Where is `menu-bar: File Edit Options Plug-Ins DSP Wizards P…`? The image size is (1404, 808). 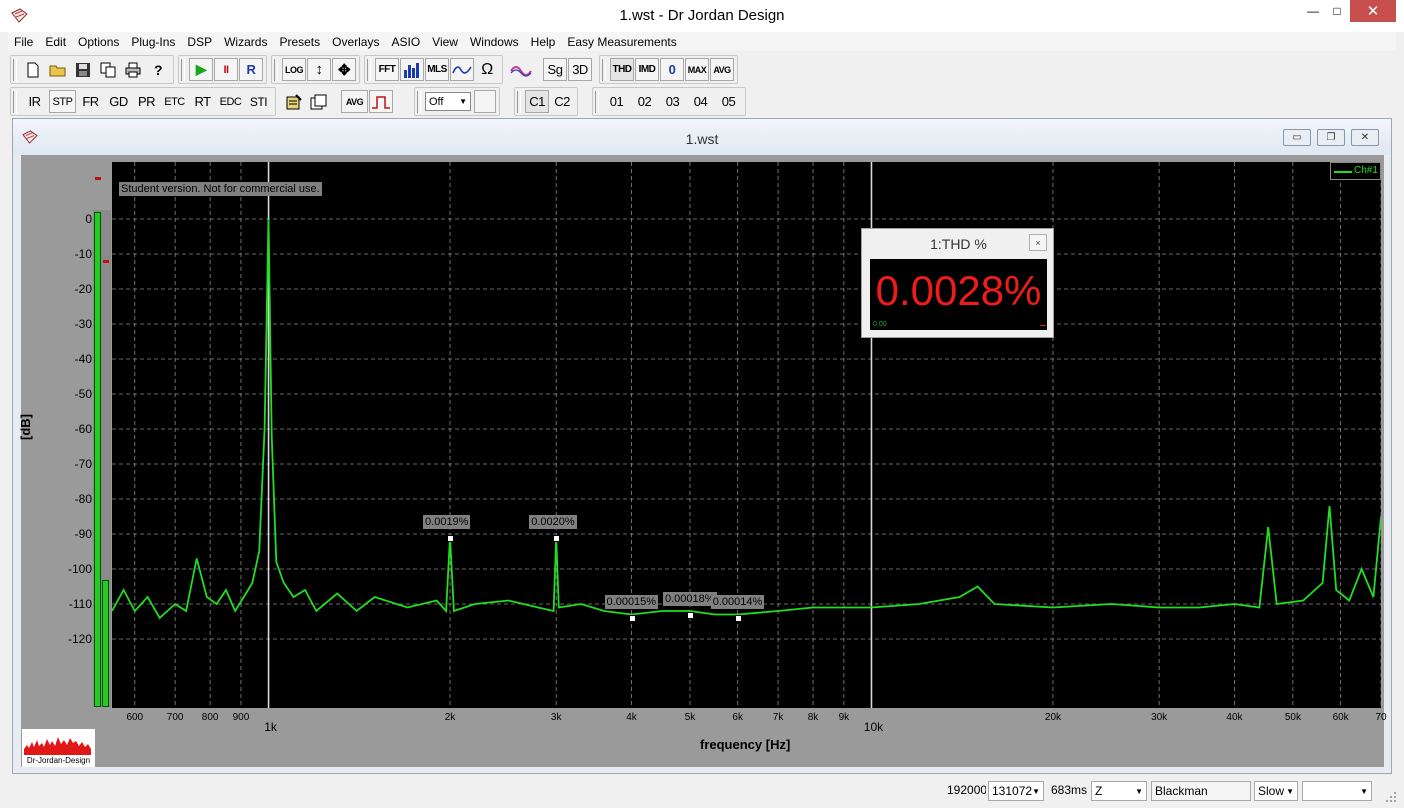
menu-bar: File Edit Options Plug-Ins DSP Wizards P… is located at coordinates (702, 41).